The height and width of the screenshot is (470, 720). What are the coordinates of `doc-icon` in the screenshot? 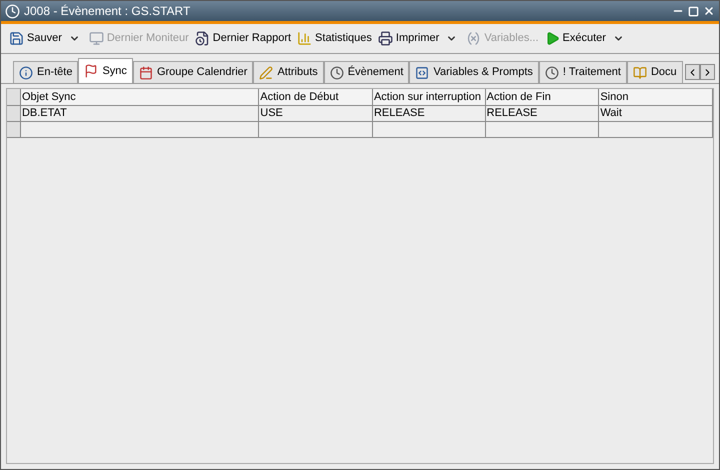 It's located at (639, 73).